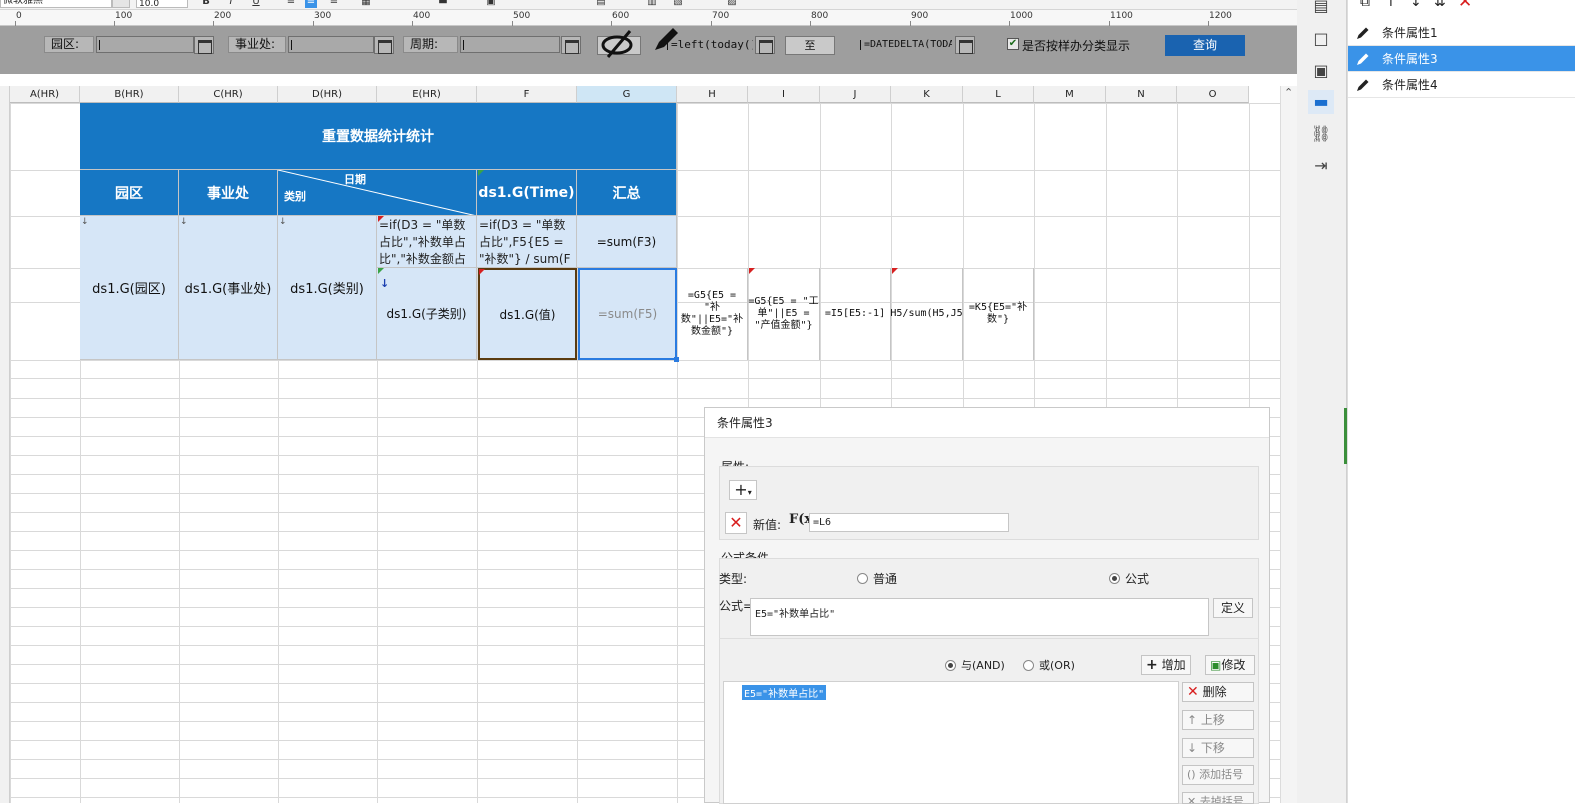 This screenshot has width=1575, height=804. I want to click on l5-formula-cell: =K5{E5="补数"}, so click(998, 314).